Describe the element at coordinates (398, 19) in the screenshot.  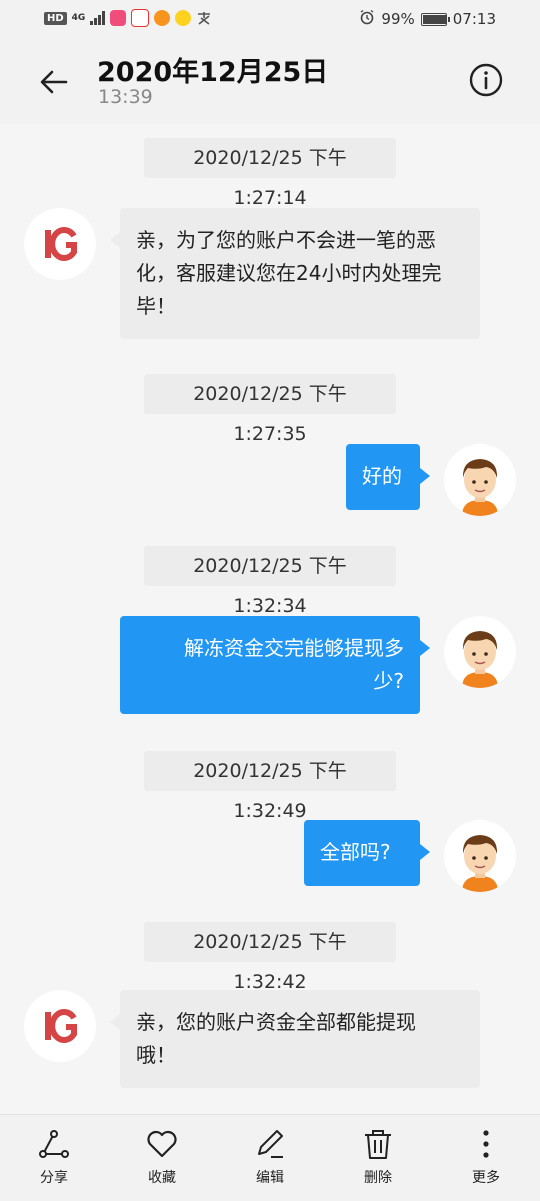
I see `battery-percent: 99%` at that location.